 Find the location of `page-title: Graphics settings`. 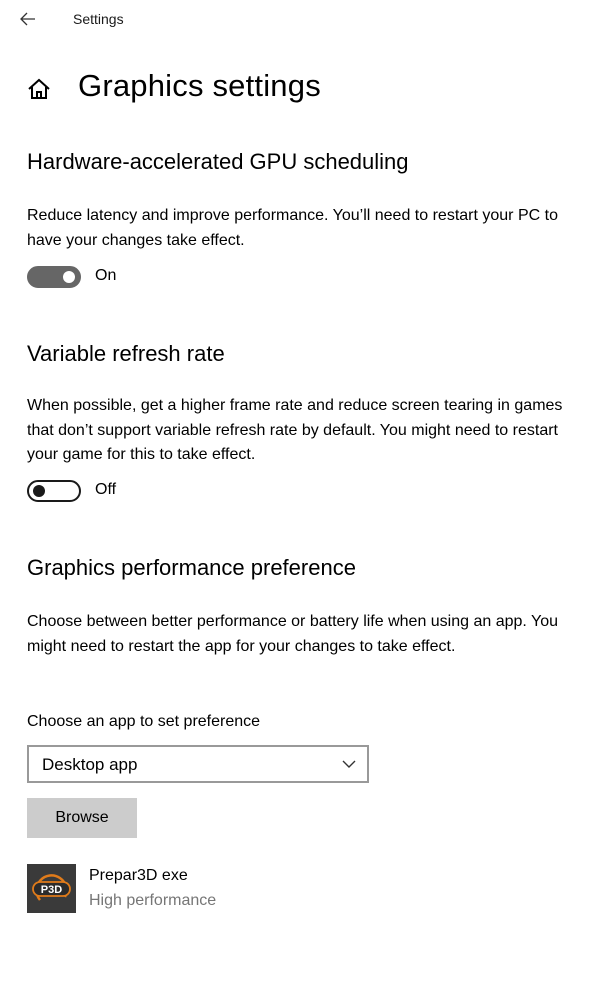

page-title: Graphics settings is located at coordinates (199, 85).